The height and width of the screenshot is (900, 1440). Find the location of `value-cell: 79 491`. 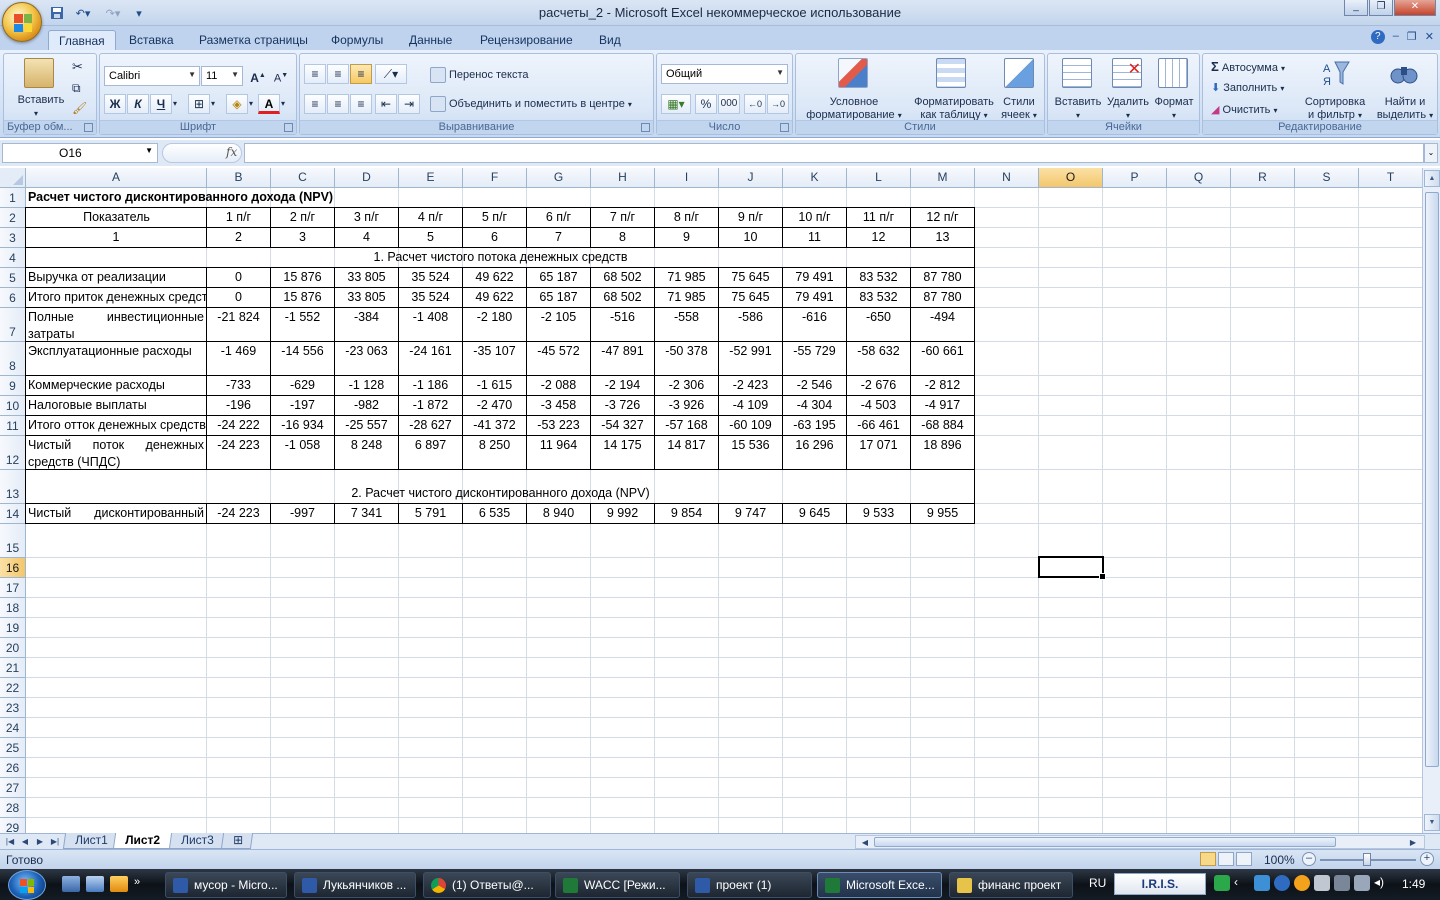

value-cell: 79 491 is located at coordinates (814, 297).